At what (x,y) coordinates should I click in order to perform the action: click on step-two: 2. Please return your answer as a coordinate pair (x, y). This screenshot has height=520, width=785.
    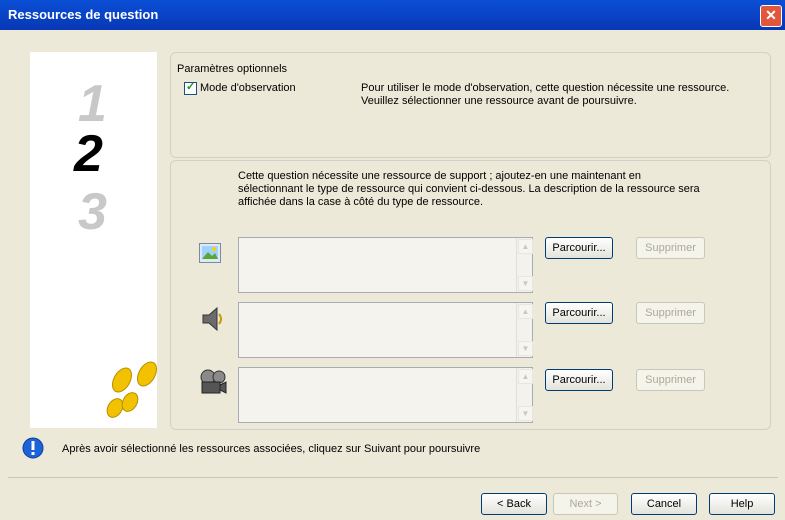
    Looking at the image, I should click on (88, 154).